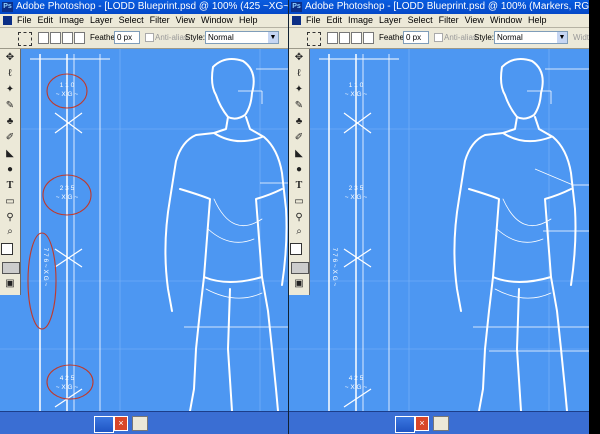 This screenshot has height=434, width=600. What do you see at coordinates (150, 422) in the screenshot?
I see `left-taskbar: ×` at bounding box center [150, 422].